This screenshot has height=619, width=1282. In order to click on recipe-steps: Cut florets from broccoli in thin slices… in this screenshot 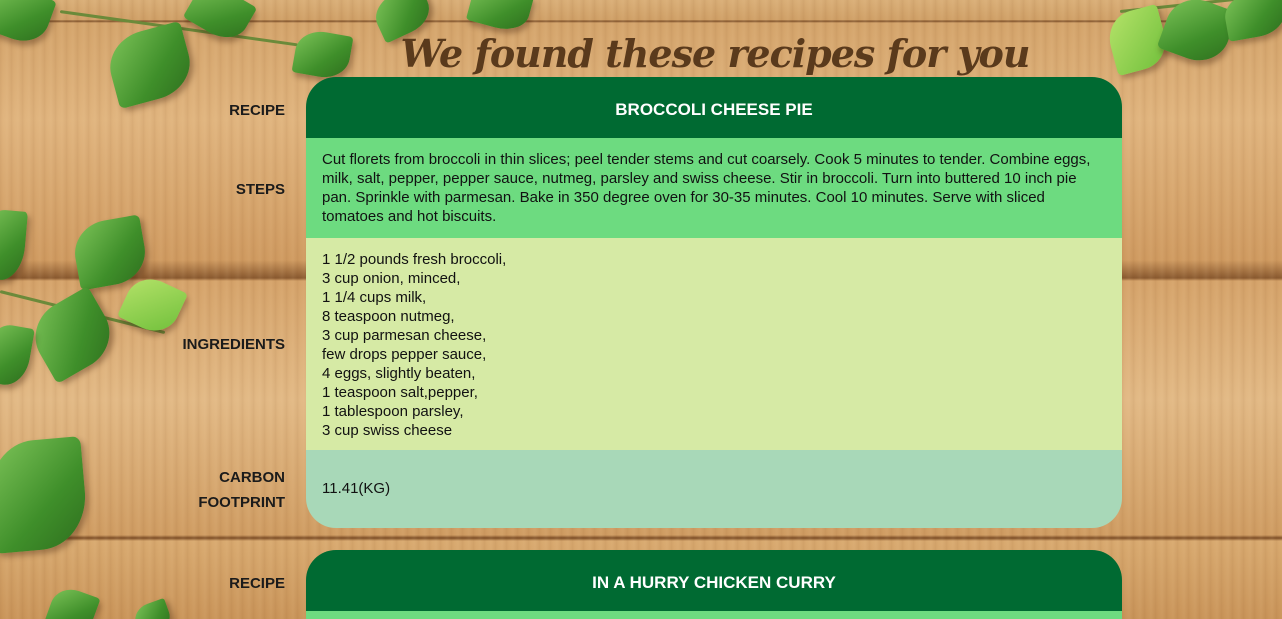, I will do `click(714, 188)`.